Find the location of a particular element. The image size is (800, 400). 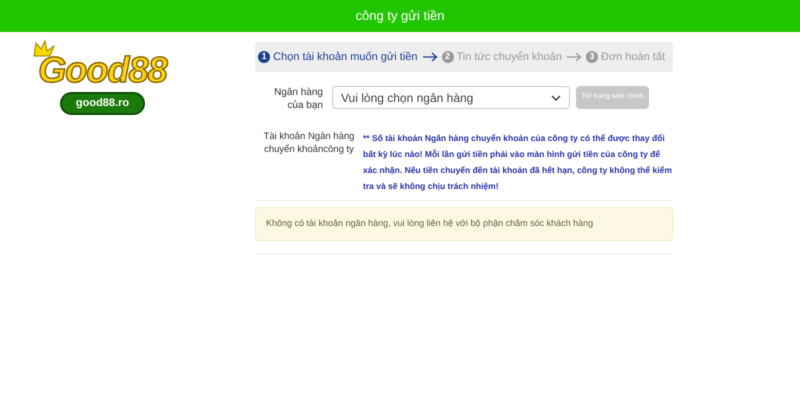

account-notice: ** Số tài khoản Ngân hàng chuyển khoản của công ty có thể được thay đổi bất kỳ lúc nào! Mỗi lần gửi tiền phải vào màn hình gửi tiền của công ty để xác nhận. Nếu tiền chuyển đến tài khoản đã hết hạn, công ty không thể kiểm tra và sẽ không chịu trách nhiệm! is located at coordinates (518, 162).